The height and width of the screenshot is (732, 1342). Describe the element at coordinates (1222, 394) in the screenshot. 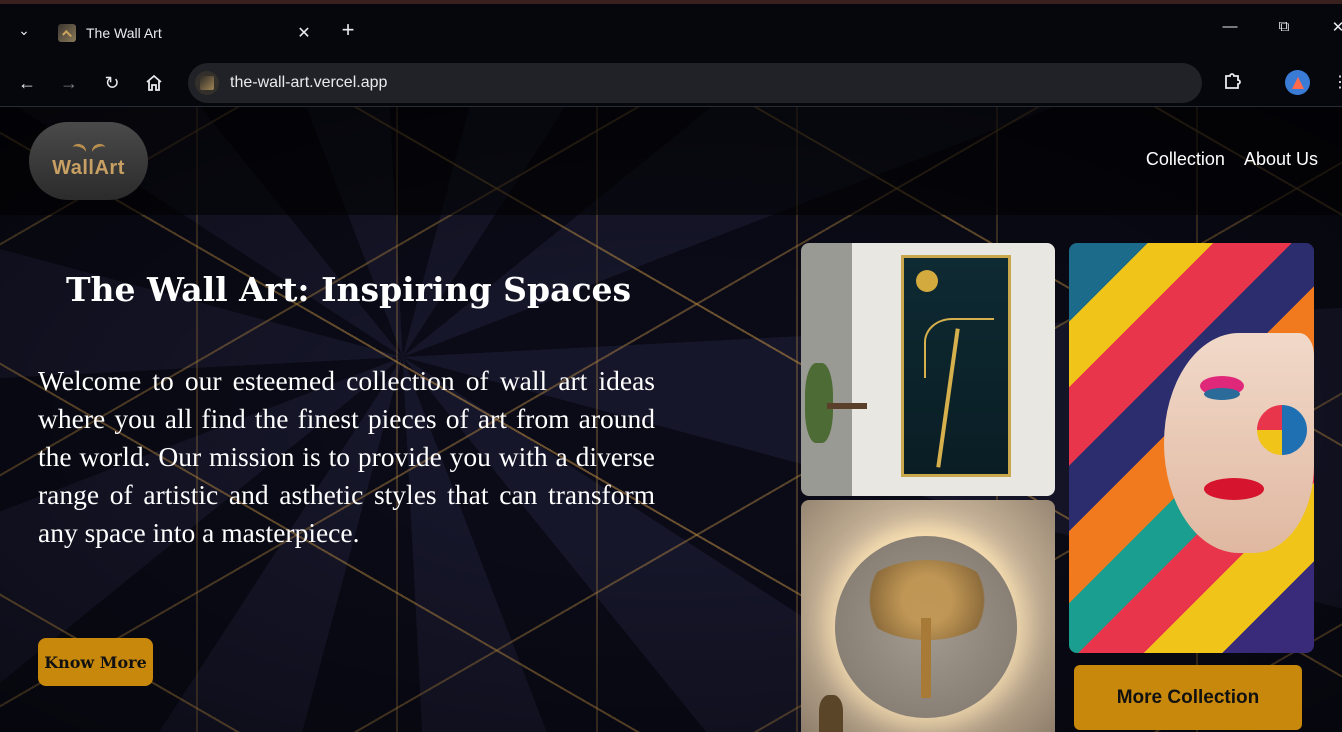

I see `eye-shape` at that location.